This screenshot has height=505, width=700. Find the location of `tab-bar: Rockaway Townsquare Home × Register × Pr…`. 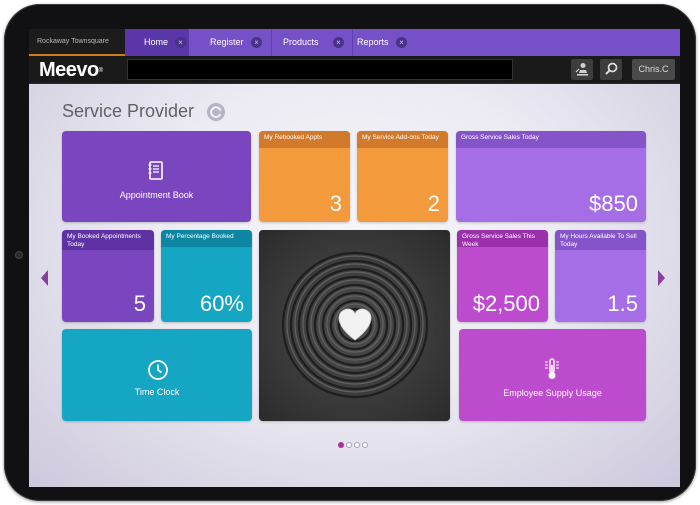

tab-bar: Rockaway Townsquare Home × Register × Pr… is located at coordinates (354, 42).